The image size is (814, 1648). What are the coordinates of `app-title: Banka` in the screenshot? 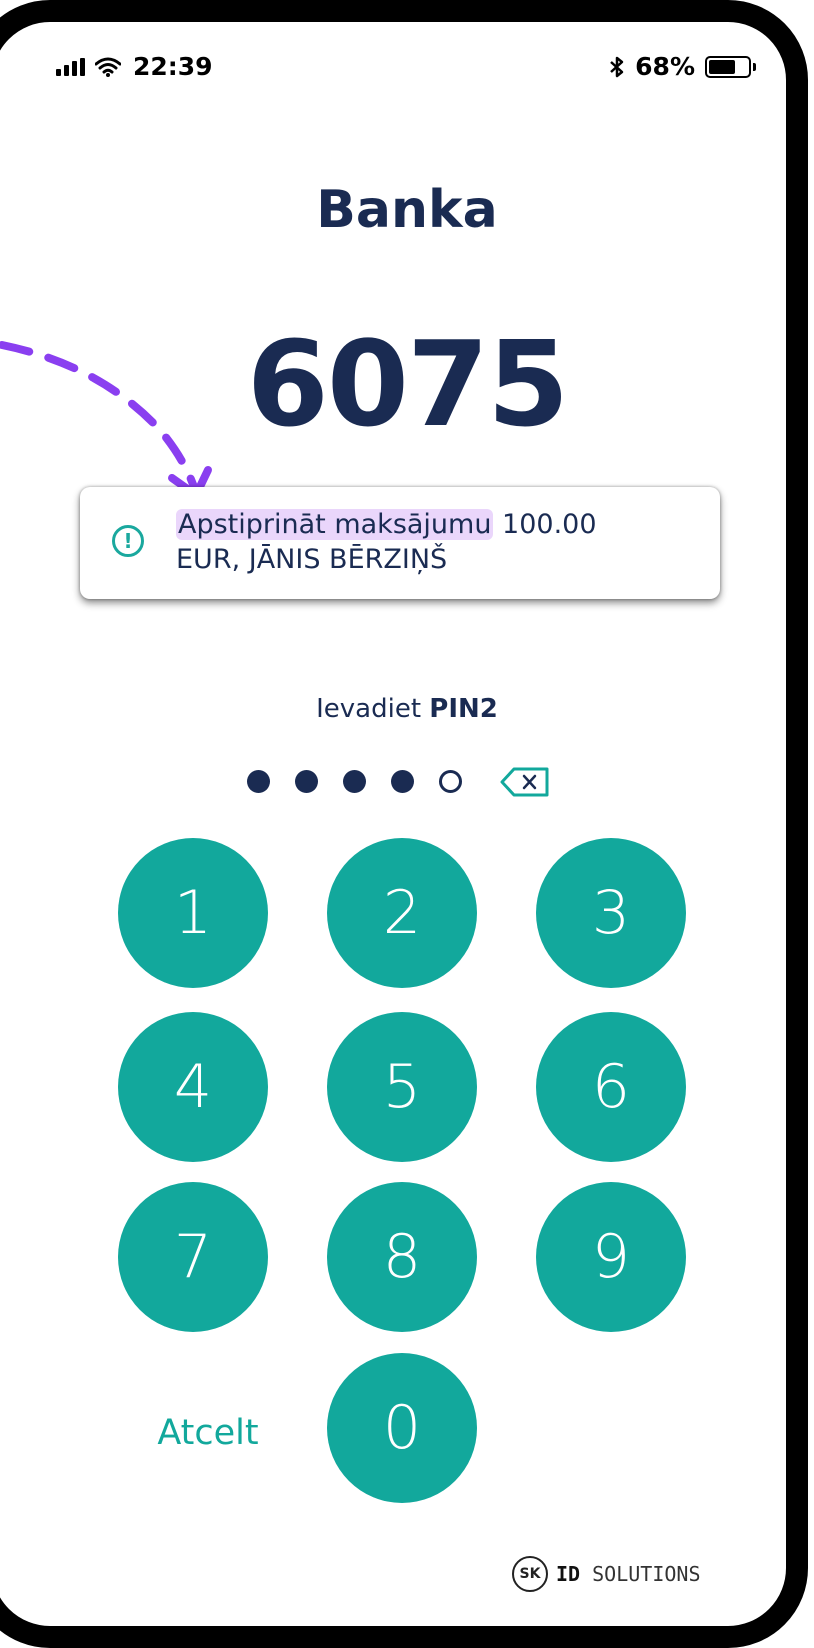 It's located at (407, 210).